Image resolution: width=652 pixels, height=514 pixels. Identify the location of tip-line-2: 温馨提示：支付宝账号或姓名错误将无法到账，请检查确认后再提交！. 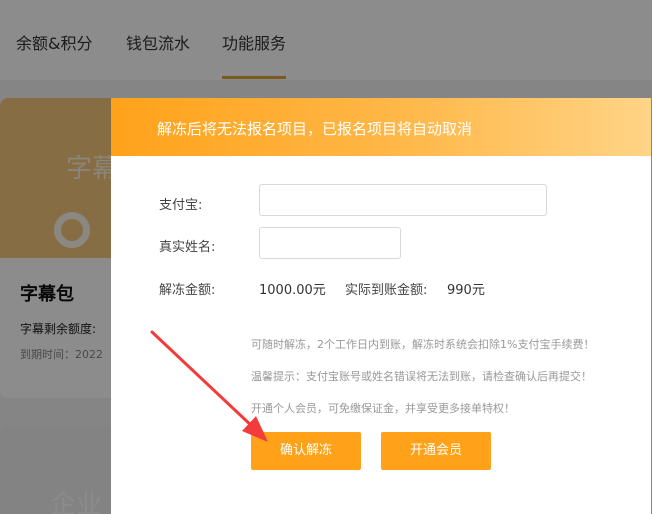
(421, 376).